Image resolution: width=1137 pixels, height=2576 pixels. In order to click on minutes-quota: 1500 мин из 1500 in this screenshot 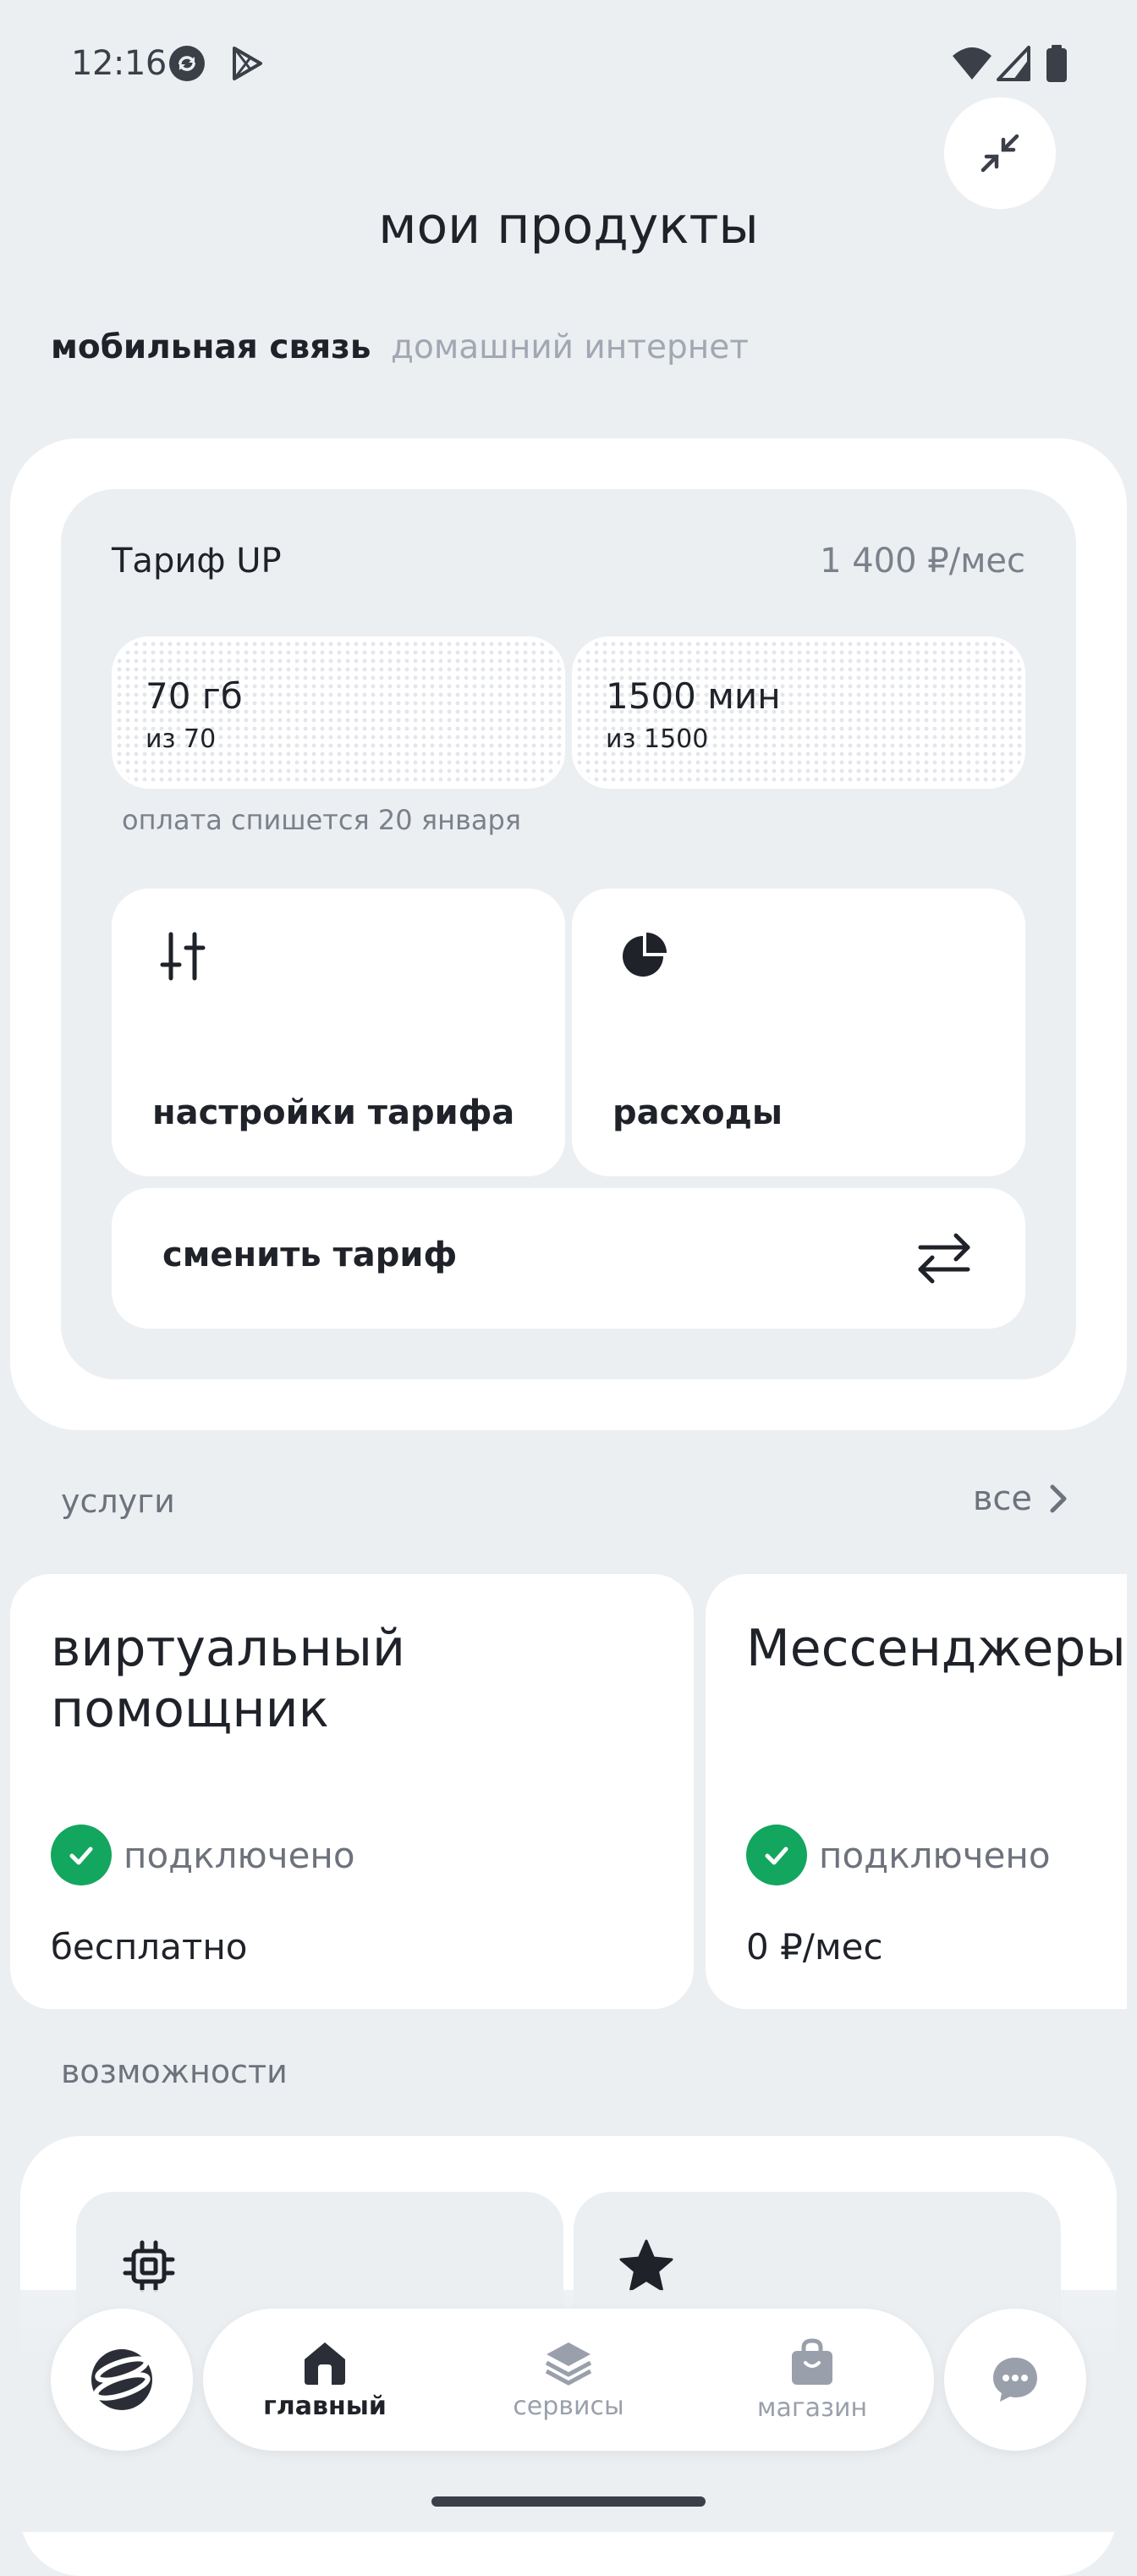, I will do `click(799, 712)`.